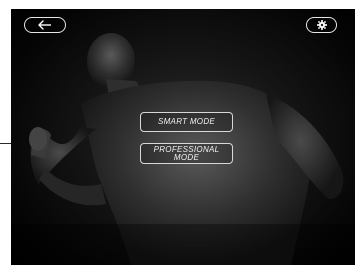 This screenshot has width=355, height=265. I want to click on arrow-left-icon, so click(44, 25).